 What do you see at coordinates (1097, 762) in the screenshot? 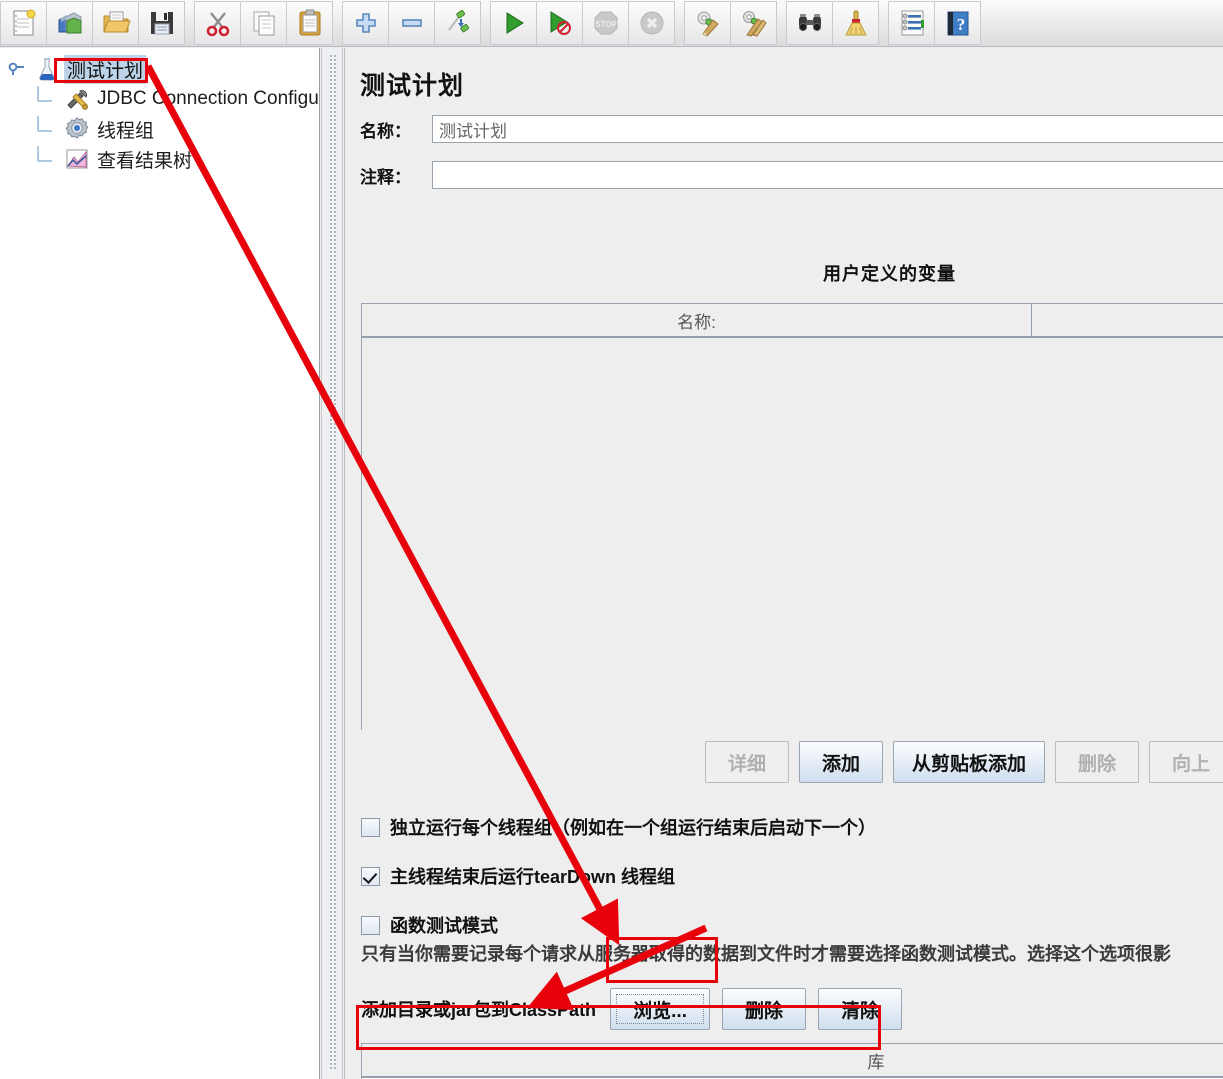
I see `delete-variable-button: 删除` at bounding box center [1097, 762].